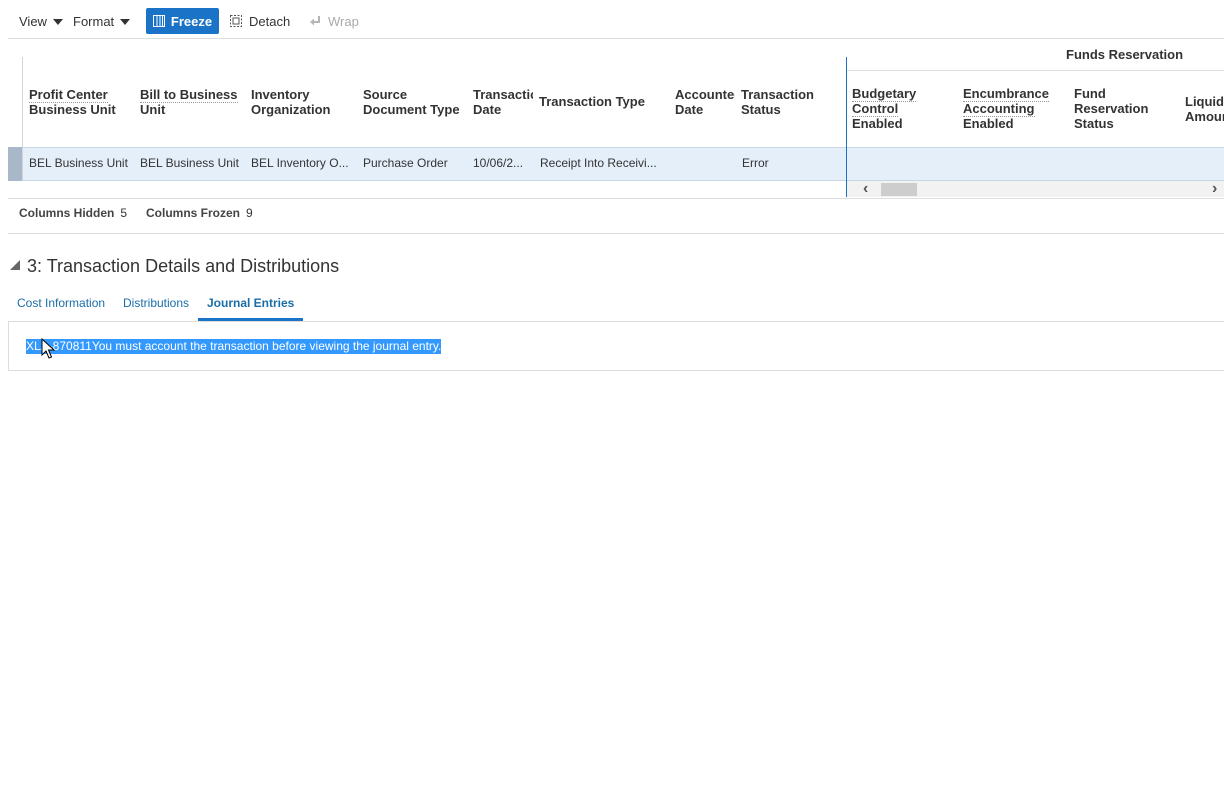  What do you see at coordinates (315, 21) in the screenshot?
I see `wrap-icon` at bounding box center [315, 21].